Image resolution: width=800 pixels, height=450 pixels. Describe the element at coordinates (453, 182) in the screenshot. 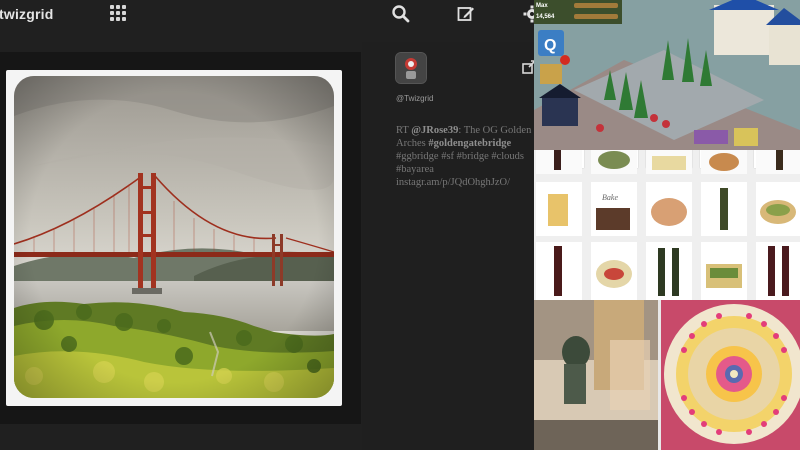

I see `tweet-link: instagr.am/p/JQdOhghJzO/` at that location.